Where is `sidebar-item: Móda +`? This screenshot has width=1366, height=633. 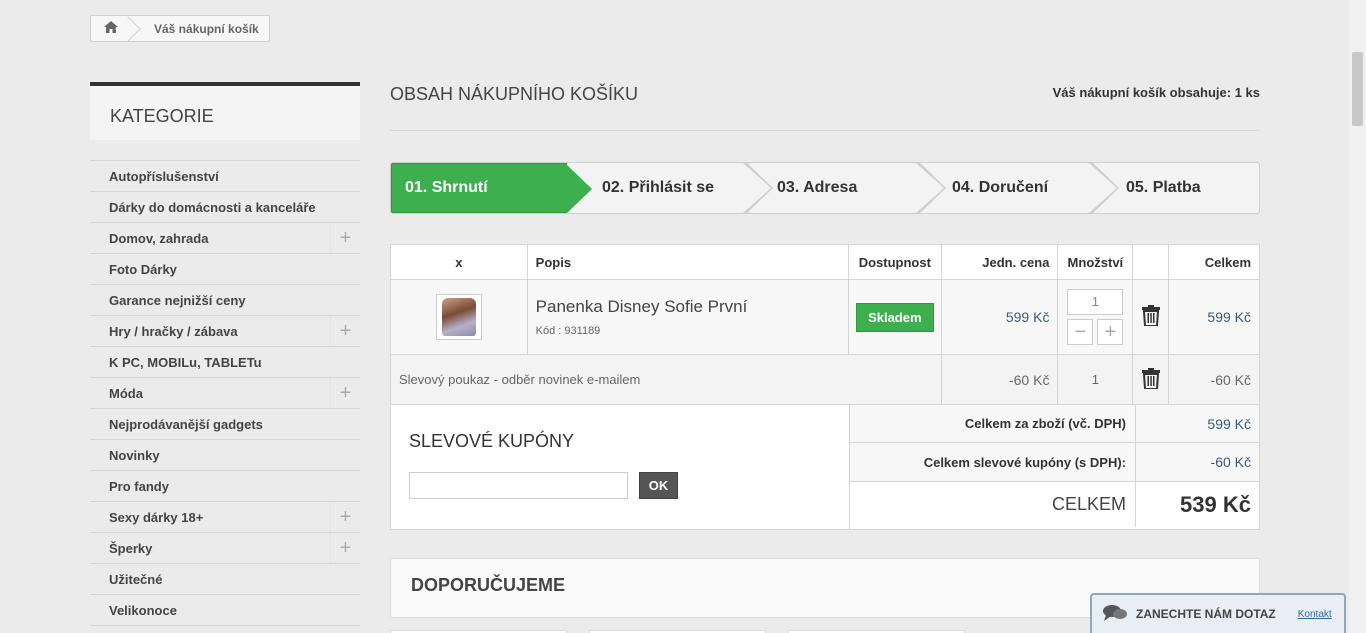
sidebar-item: Móda + is located at coordinates (225, 393).